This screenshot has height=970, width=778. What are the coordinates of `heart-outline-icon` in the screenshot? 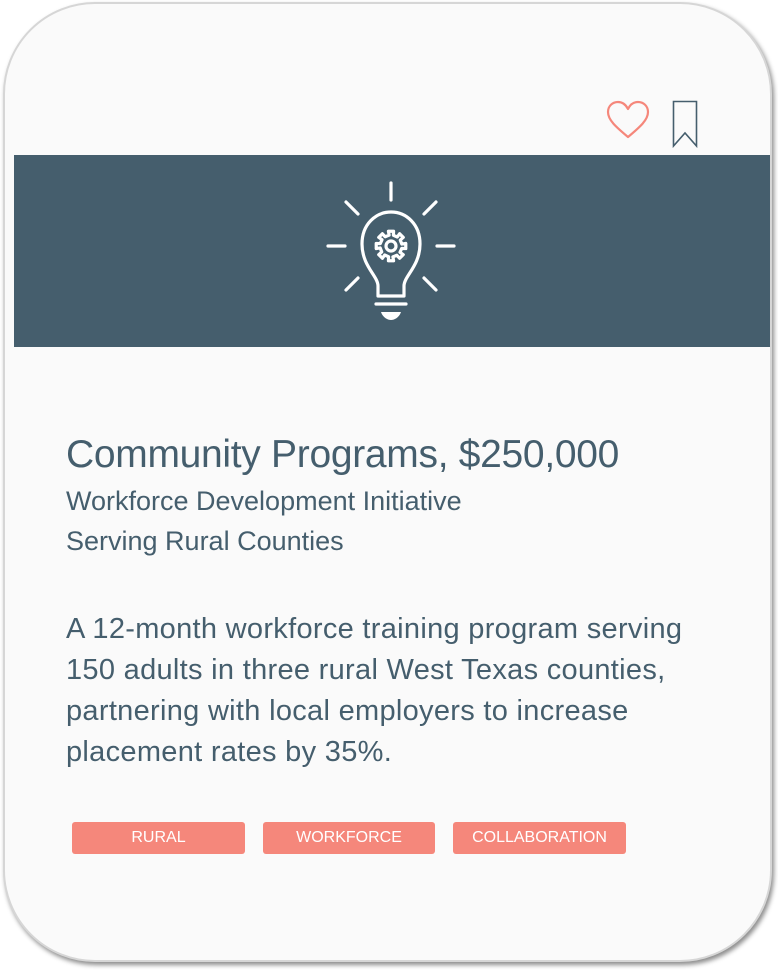 It's located at (628, 119).